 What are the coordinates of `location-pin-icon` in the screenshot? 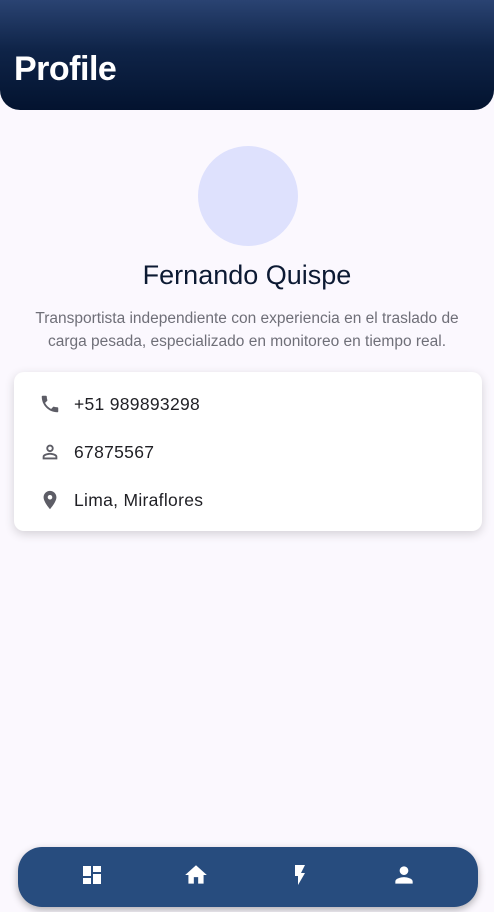 It's located at (50, 500).